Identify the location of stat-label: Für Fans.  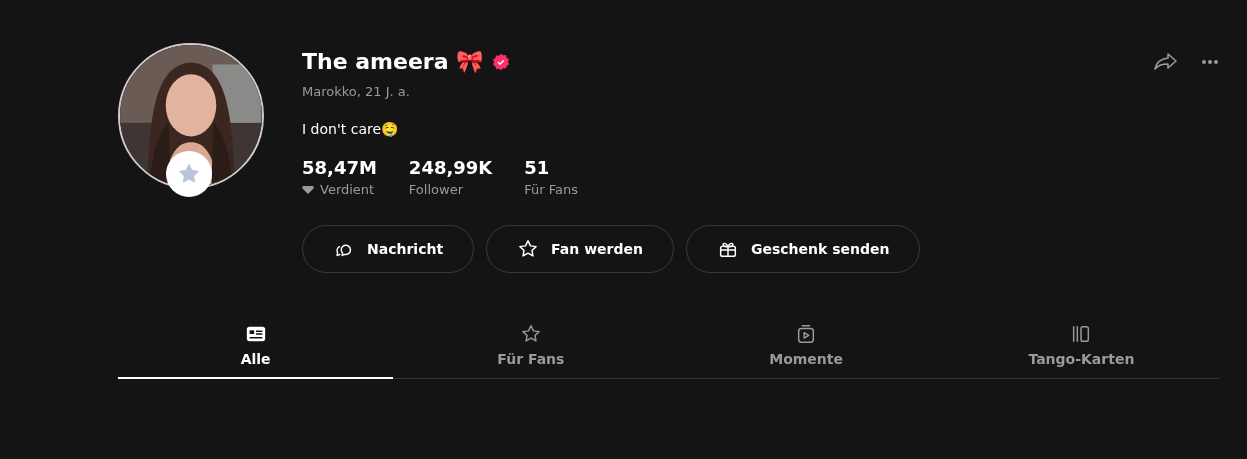
(551, 189).